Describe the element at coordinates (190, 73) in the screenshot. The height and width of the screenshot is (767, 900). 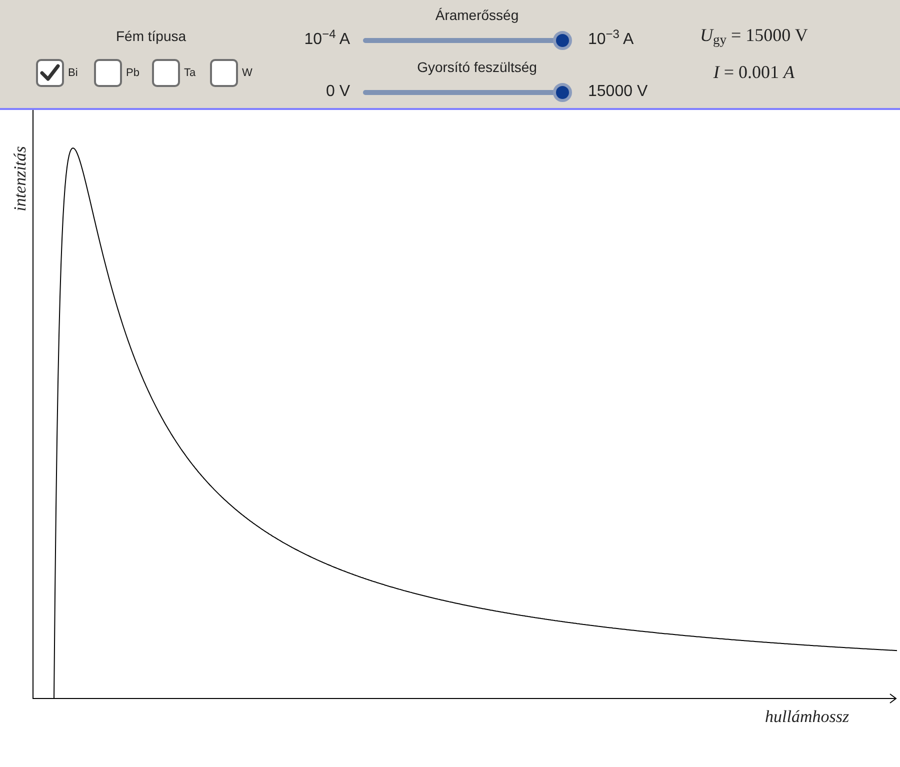
I see `checkbox-label: Ta` at that location.